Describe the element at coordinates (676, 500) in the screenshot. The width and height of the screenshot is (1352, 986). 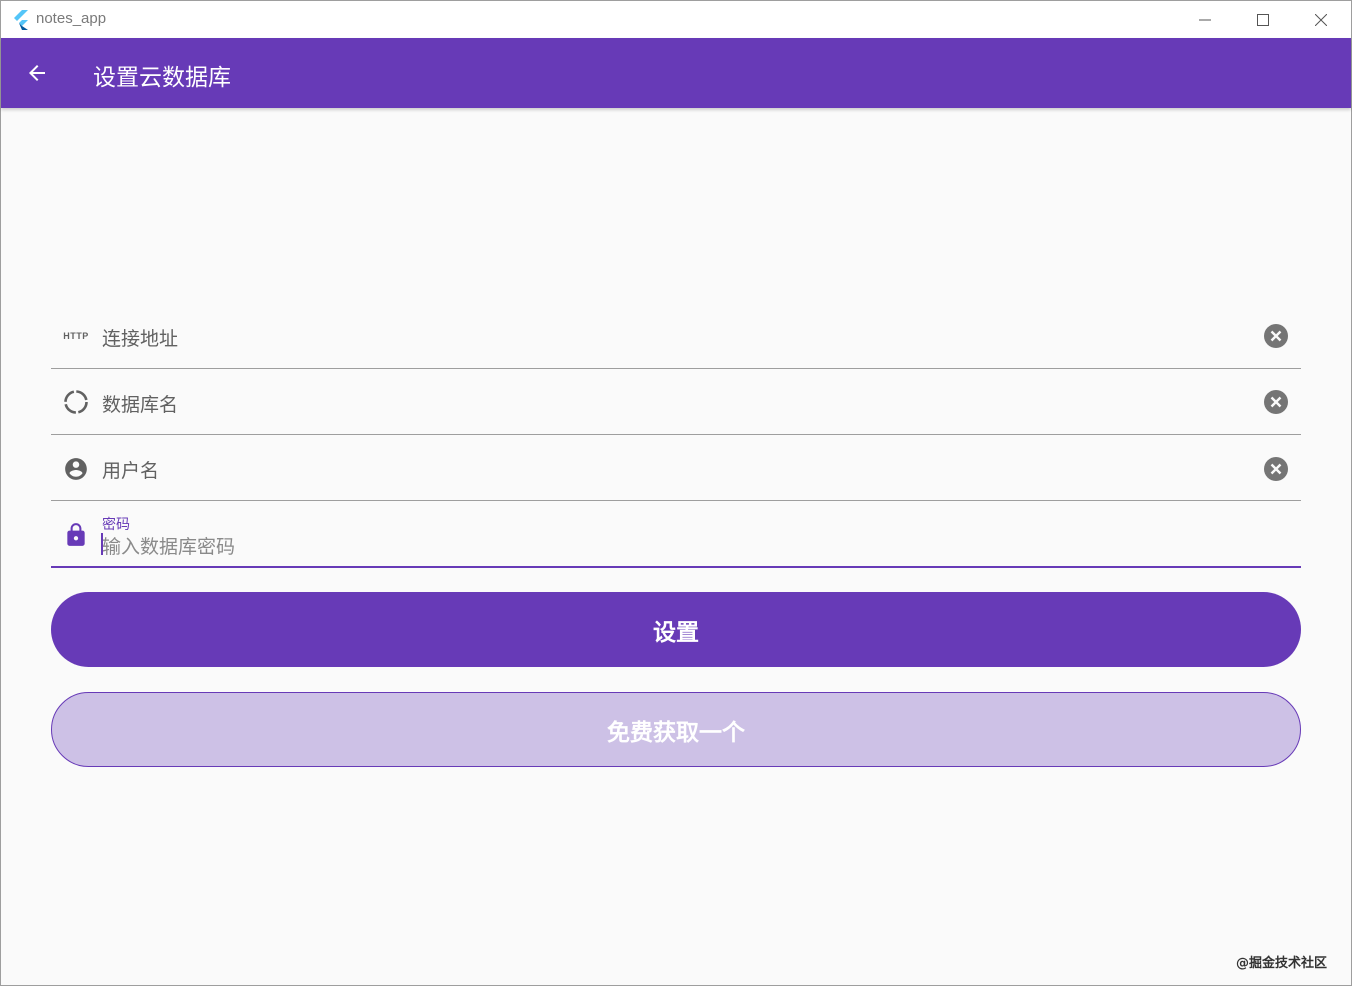
I see `username-field-underline` at that location.